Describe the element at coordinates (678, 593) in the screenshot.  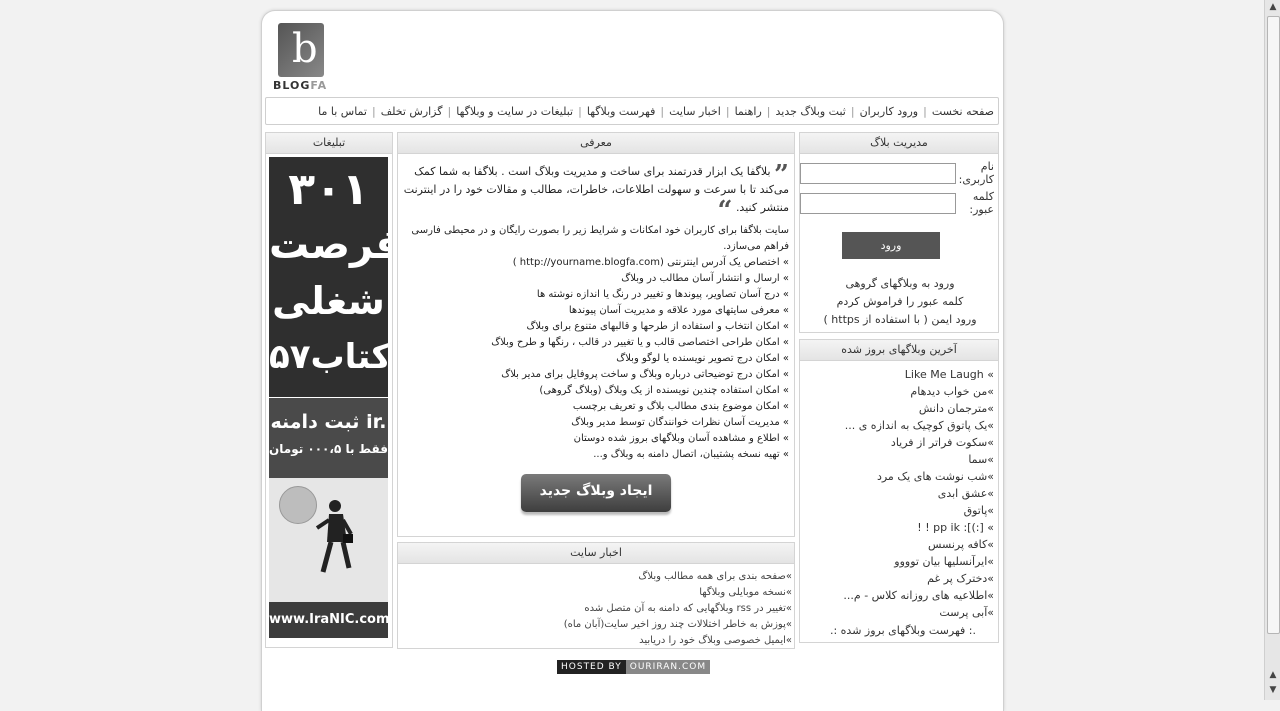
I see `list-item: »نسخه موبایلی وبلاگها` at that location.